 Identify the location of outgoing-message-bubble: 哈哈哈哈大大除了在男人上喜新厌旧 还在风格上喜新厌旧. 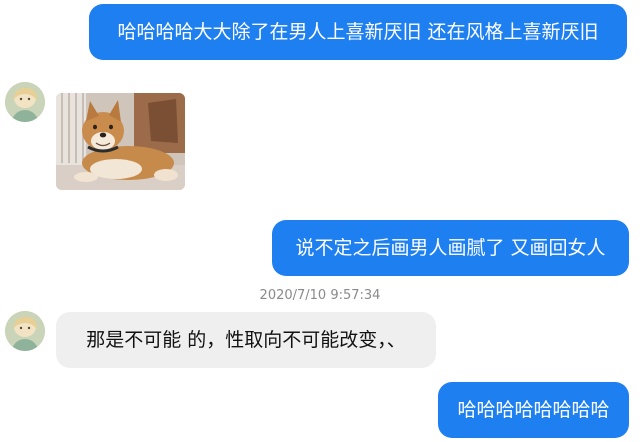
(358, 32).